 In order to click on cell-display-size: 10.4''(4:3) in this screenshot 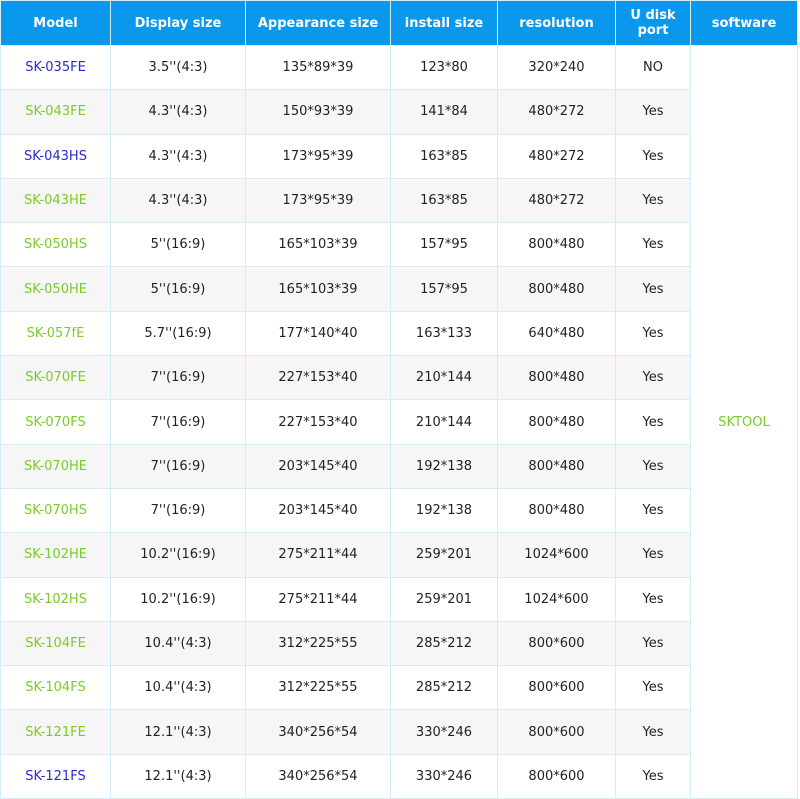, I will do `click(178, 643)`.